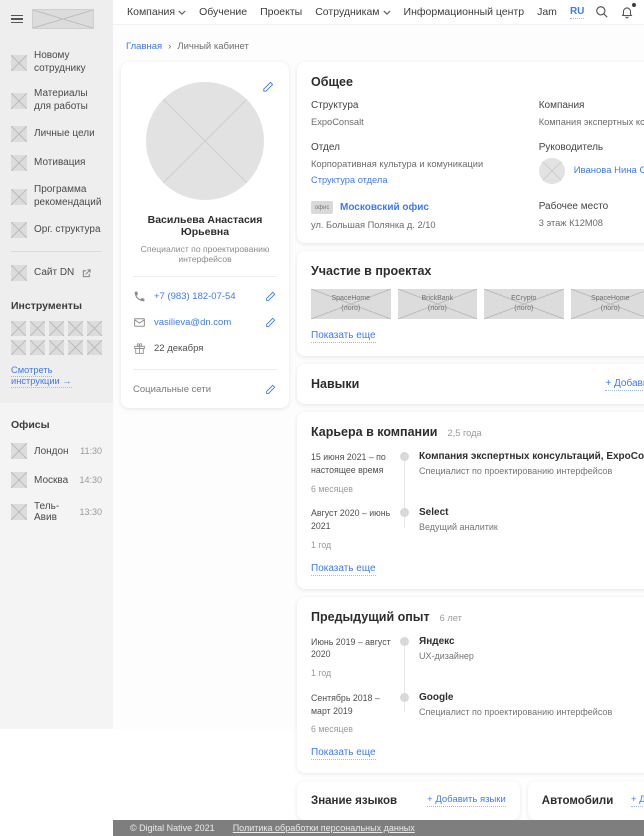 Image resolution: width=644 pixels, height=836 pixels. I want to click on breadcrumb: Главная › Личный кабинет, so click(385, 46).